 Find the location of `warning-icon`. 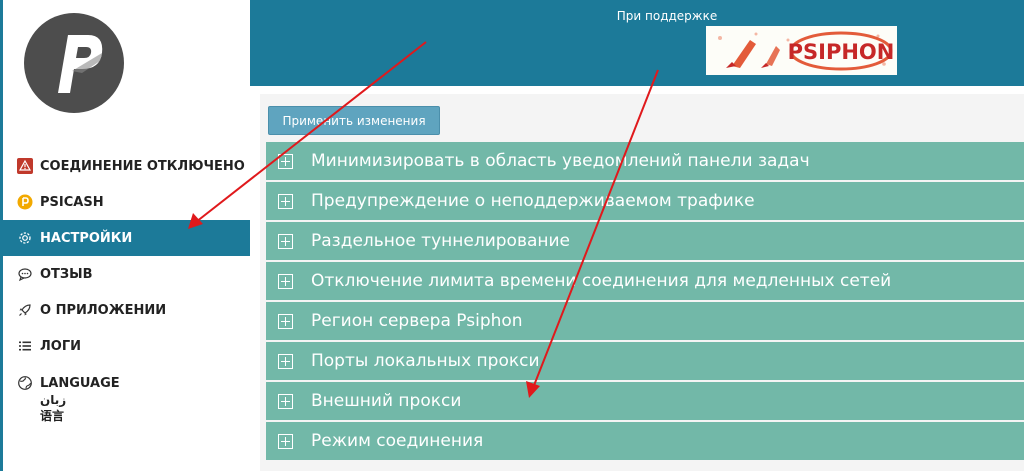

warning-icon is located at coordinates (25, 166).